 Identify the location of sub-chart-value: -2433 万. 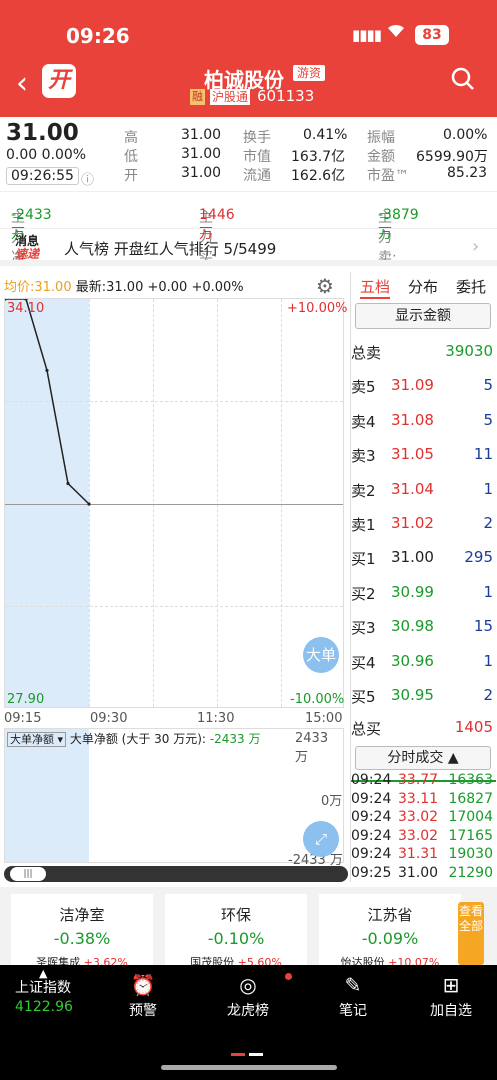
(235, 739).